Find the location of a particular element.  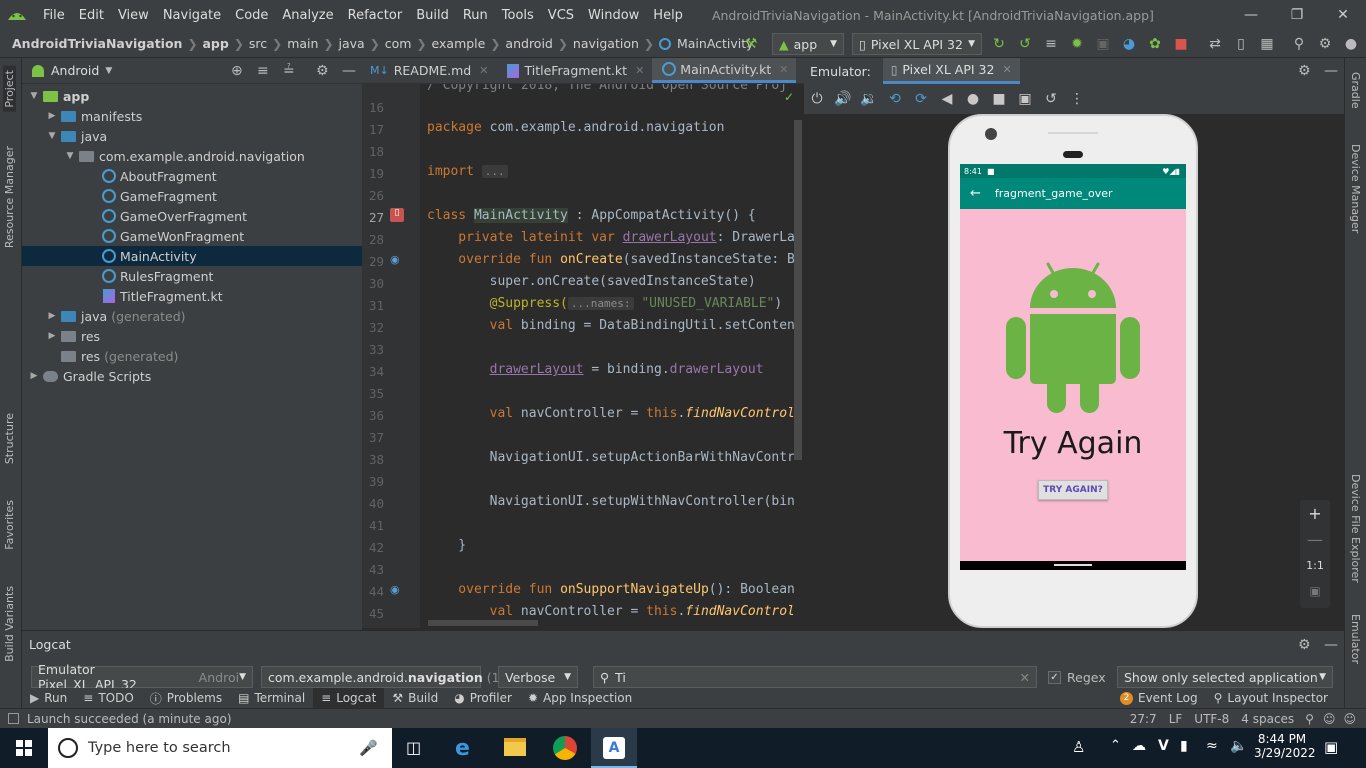

hammer-icon: ⚒ is located at coordinates (751, 44).